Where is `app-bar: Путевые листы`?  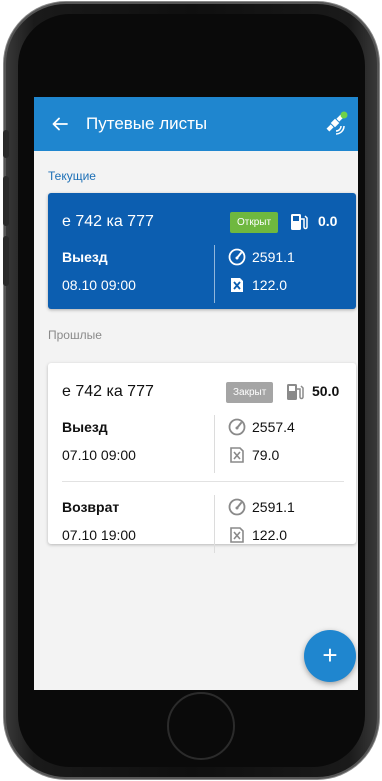 app-bar: Путевые листы is located at coordinates (196, 124).